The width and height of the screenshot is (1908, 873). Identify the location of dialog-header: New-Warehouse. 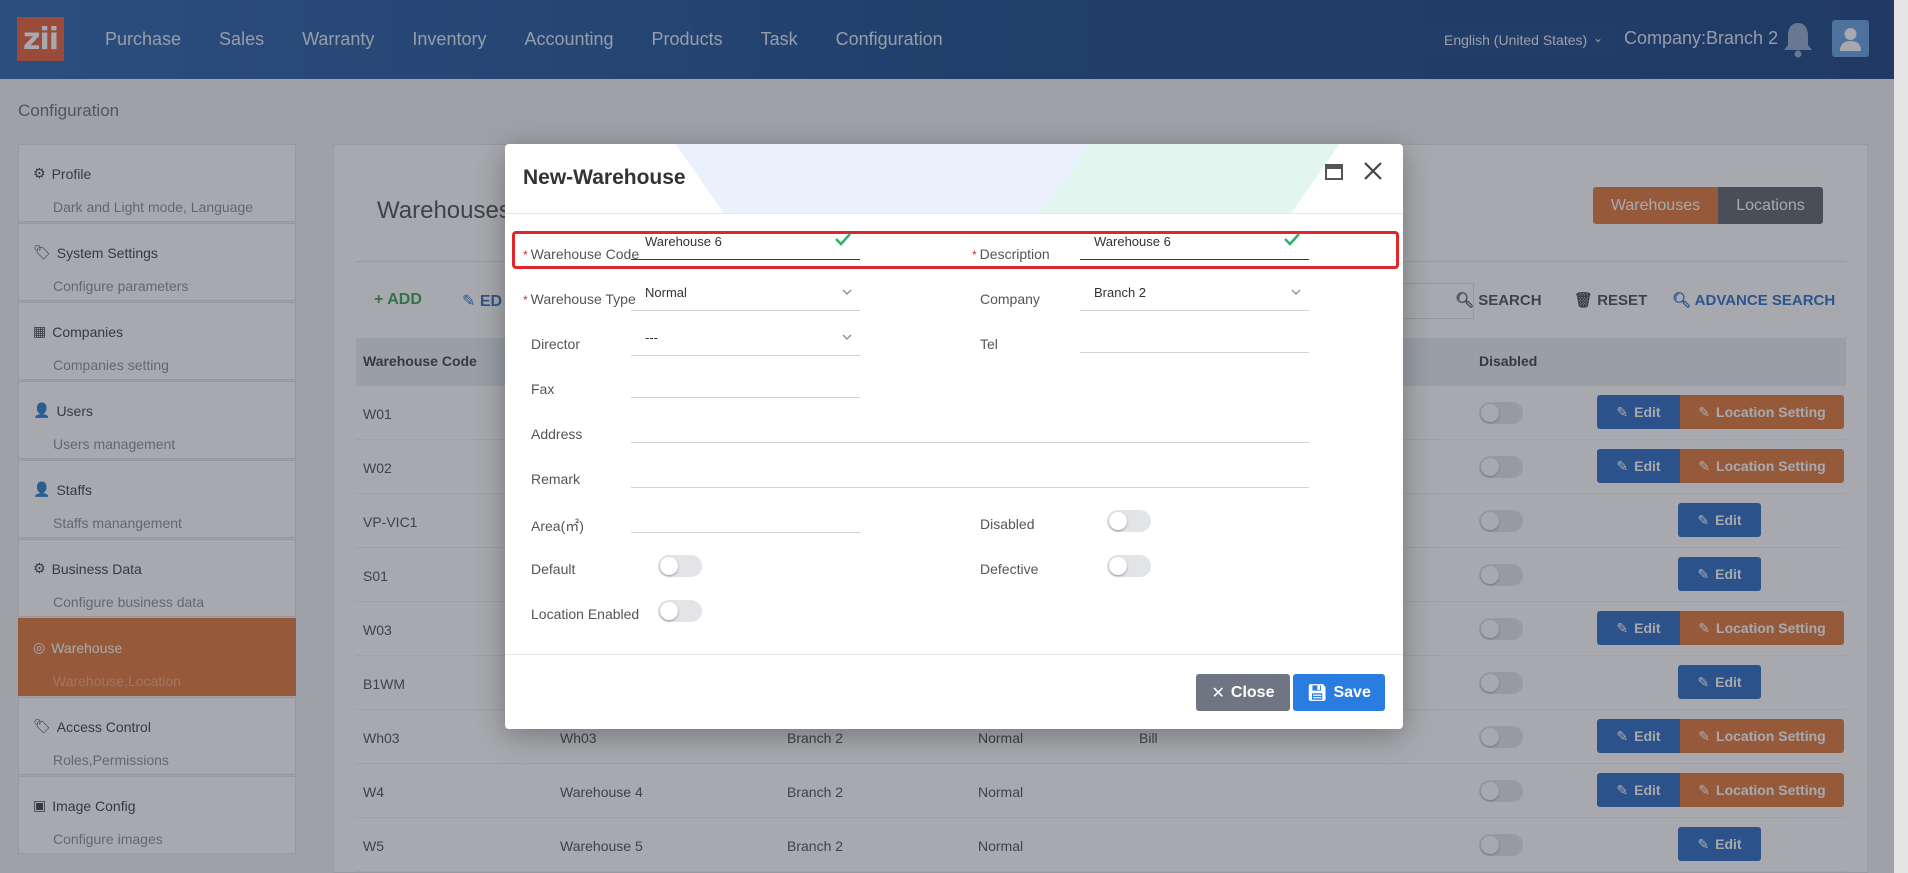
(954, 179).